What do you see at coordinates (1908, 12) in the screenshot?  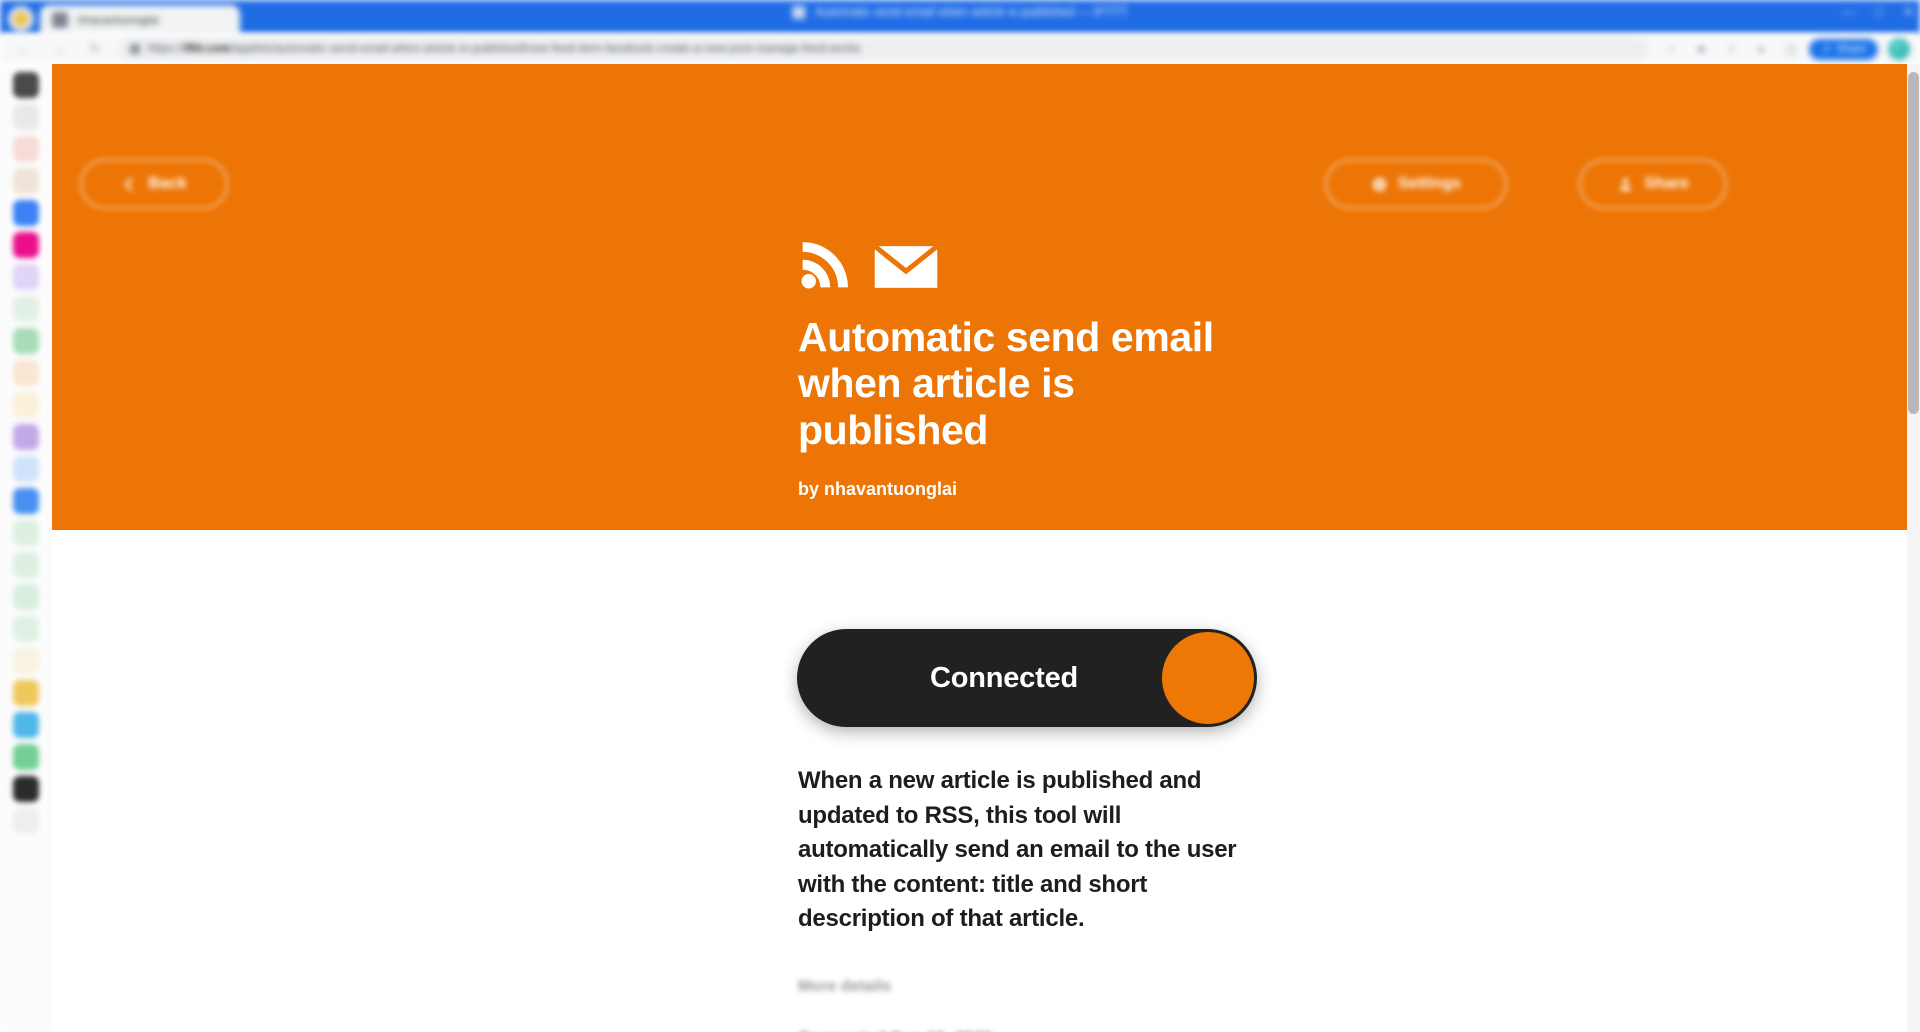 I see `close-icon: ✕` at bounding box center [1908, 12].